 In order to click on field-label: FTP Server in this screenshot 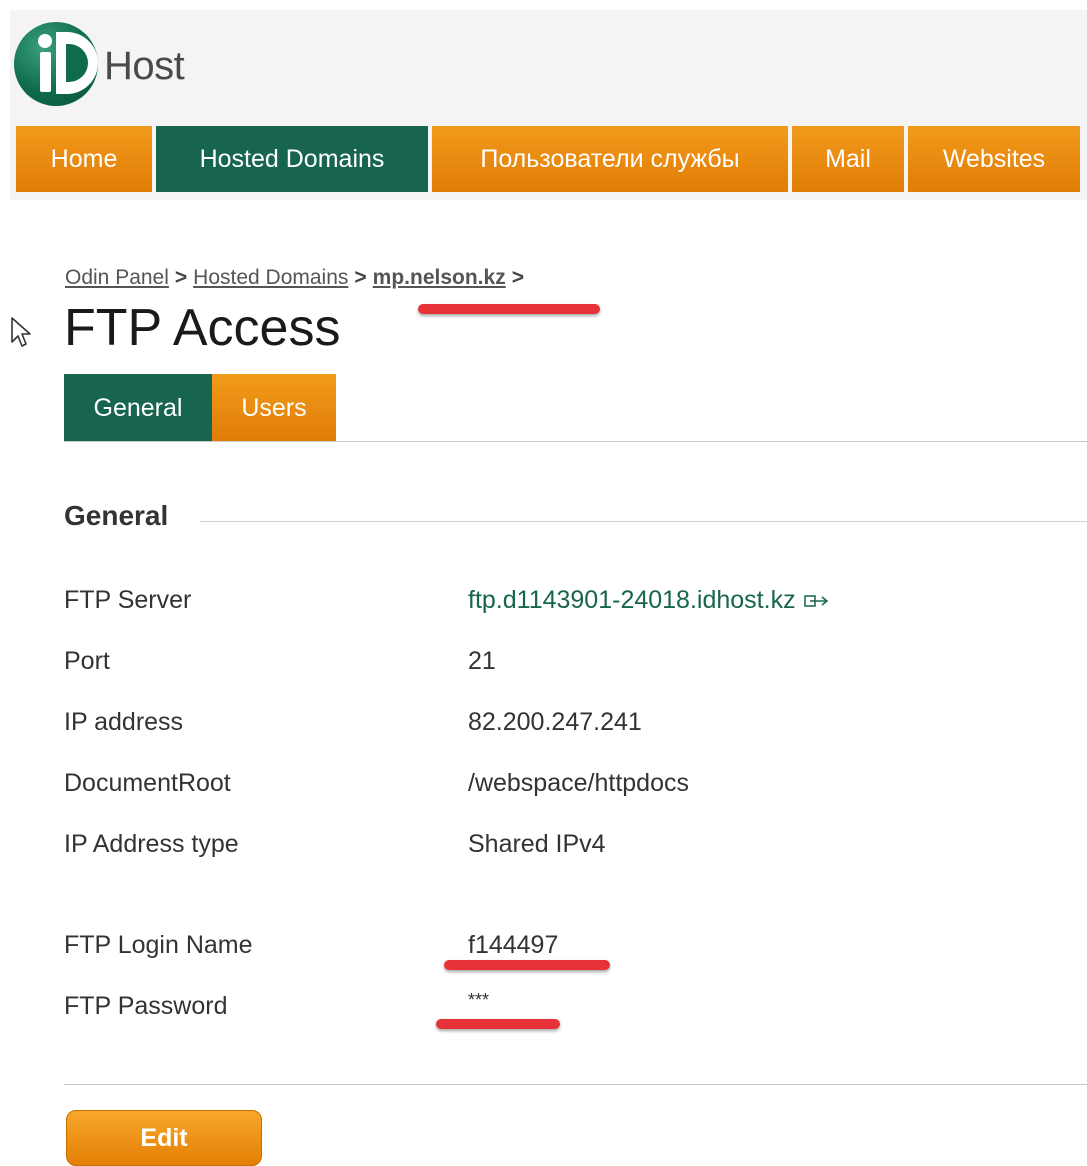, I will do `click(128, 600)`.